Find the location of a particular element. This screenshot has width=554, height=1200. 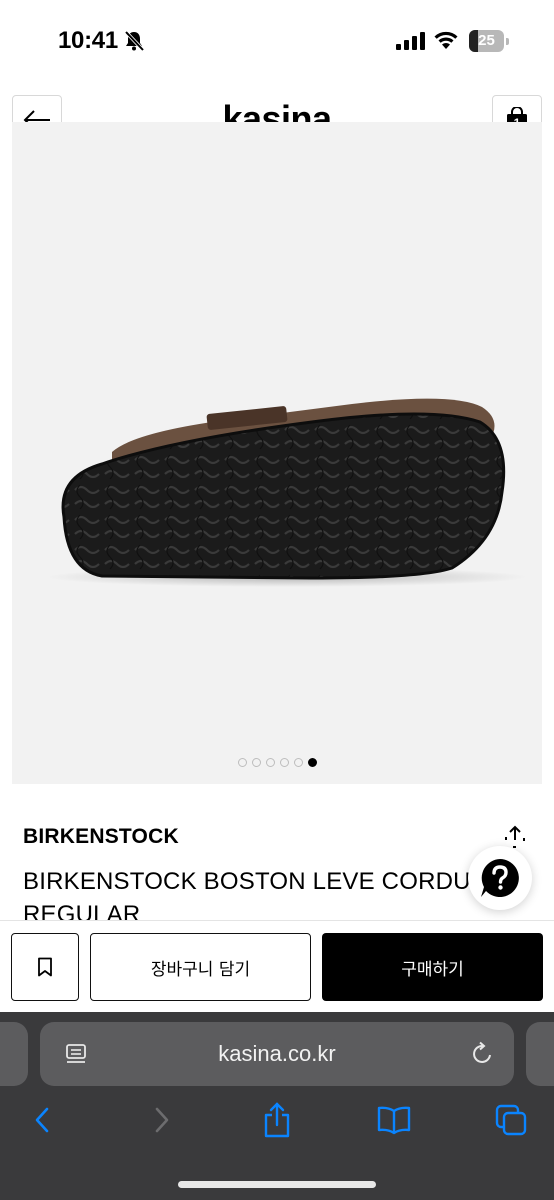

browser-bookmarks-button is located at coordinates (394, 1120).